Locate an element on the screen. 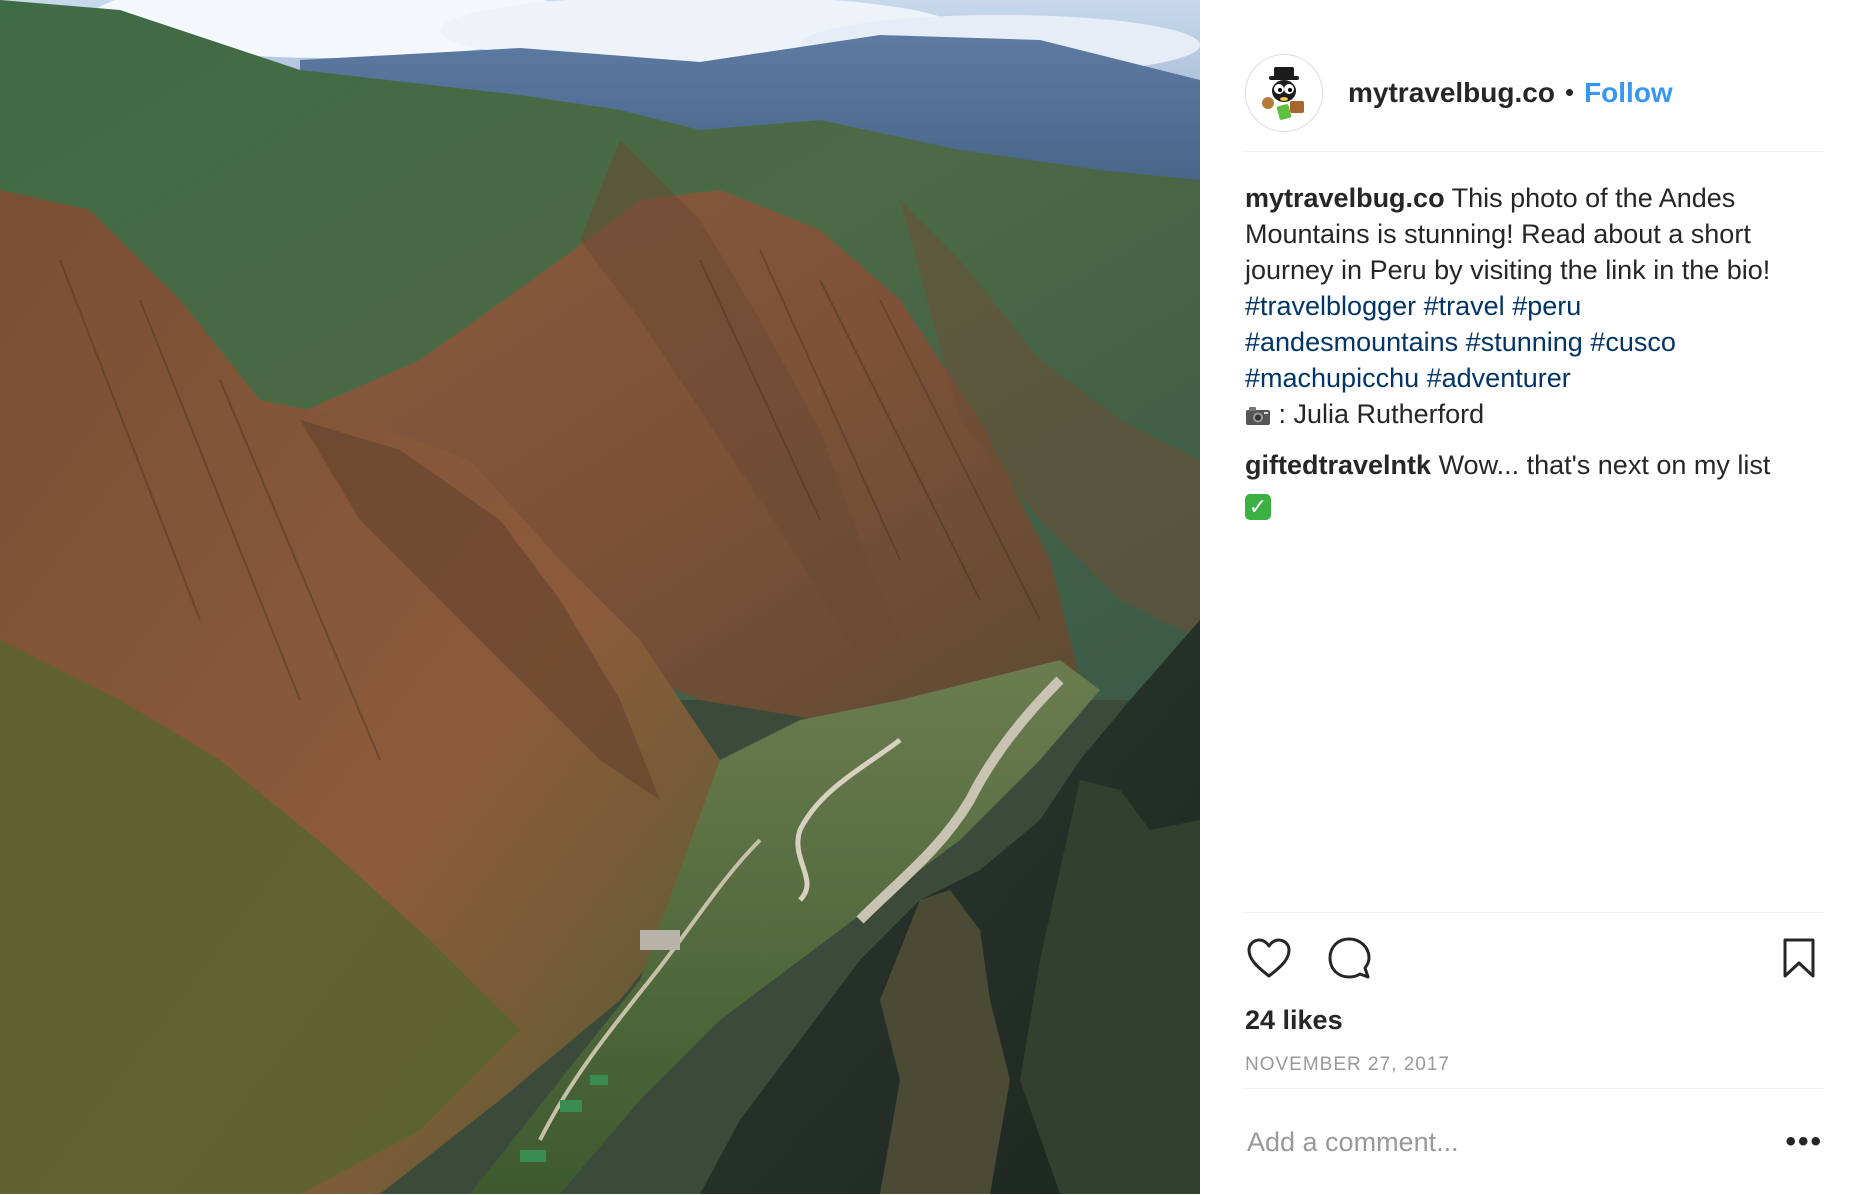 The image size is (1862, 1195). post-header: mytravelbug.co • Follow is located at coordinates (1534, 93).